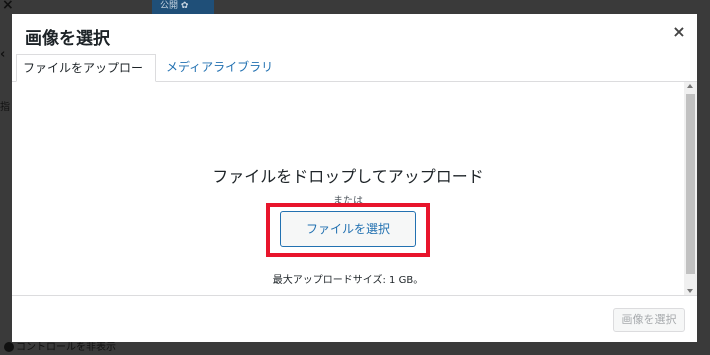 The height and width of the screenshot is (355, 710). What do you see at coordinates (690, 86) in the screenshot?
I see `scroll-up-icon` at bounding box center [690, 86].